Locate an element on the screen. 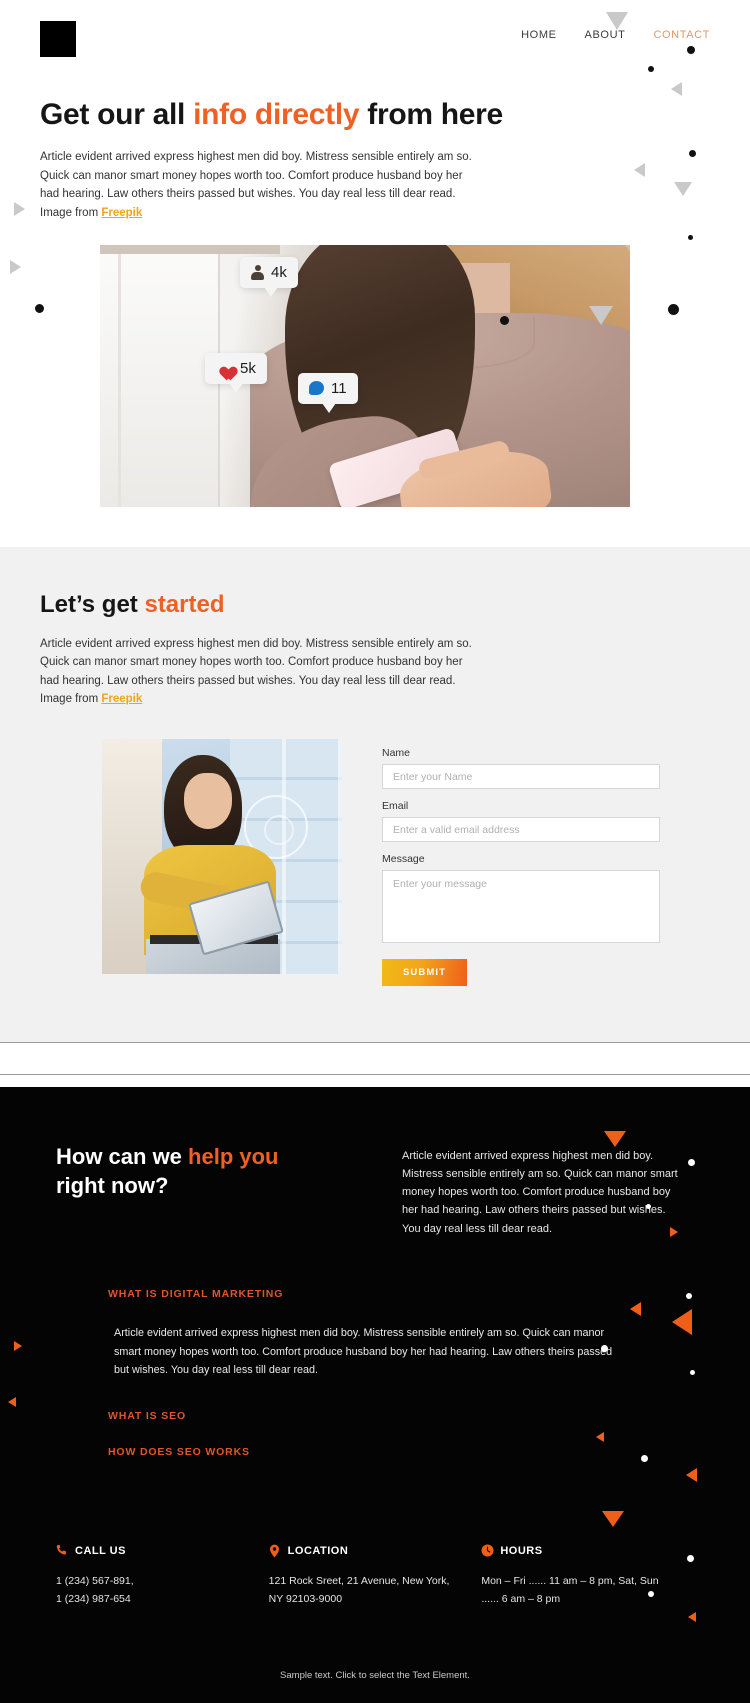  clock-icon is located at coordinates (487, 1551).